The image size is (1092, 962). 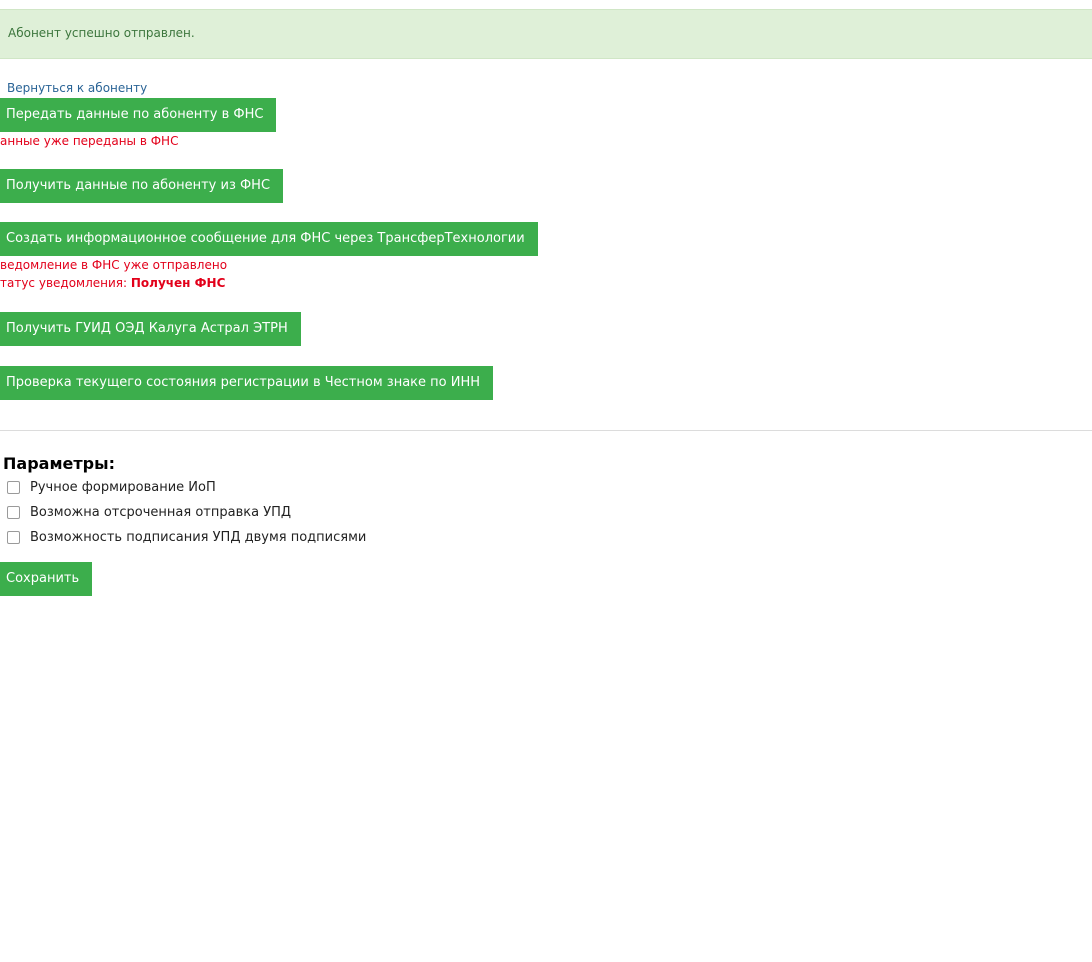 I want to click on success-alert: Абонент успешно отправлен., so click(x=546, y=34).